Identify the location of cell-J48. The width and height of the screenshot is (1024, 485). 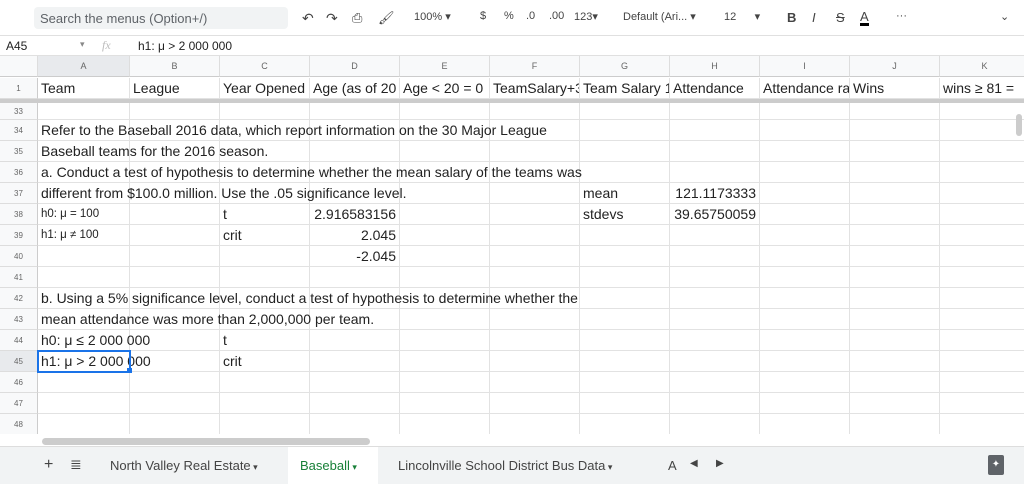
(895, 424).